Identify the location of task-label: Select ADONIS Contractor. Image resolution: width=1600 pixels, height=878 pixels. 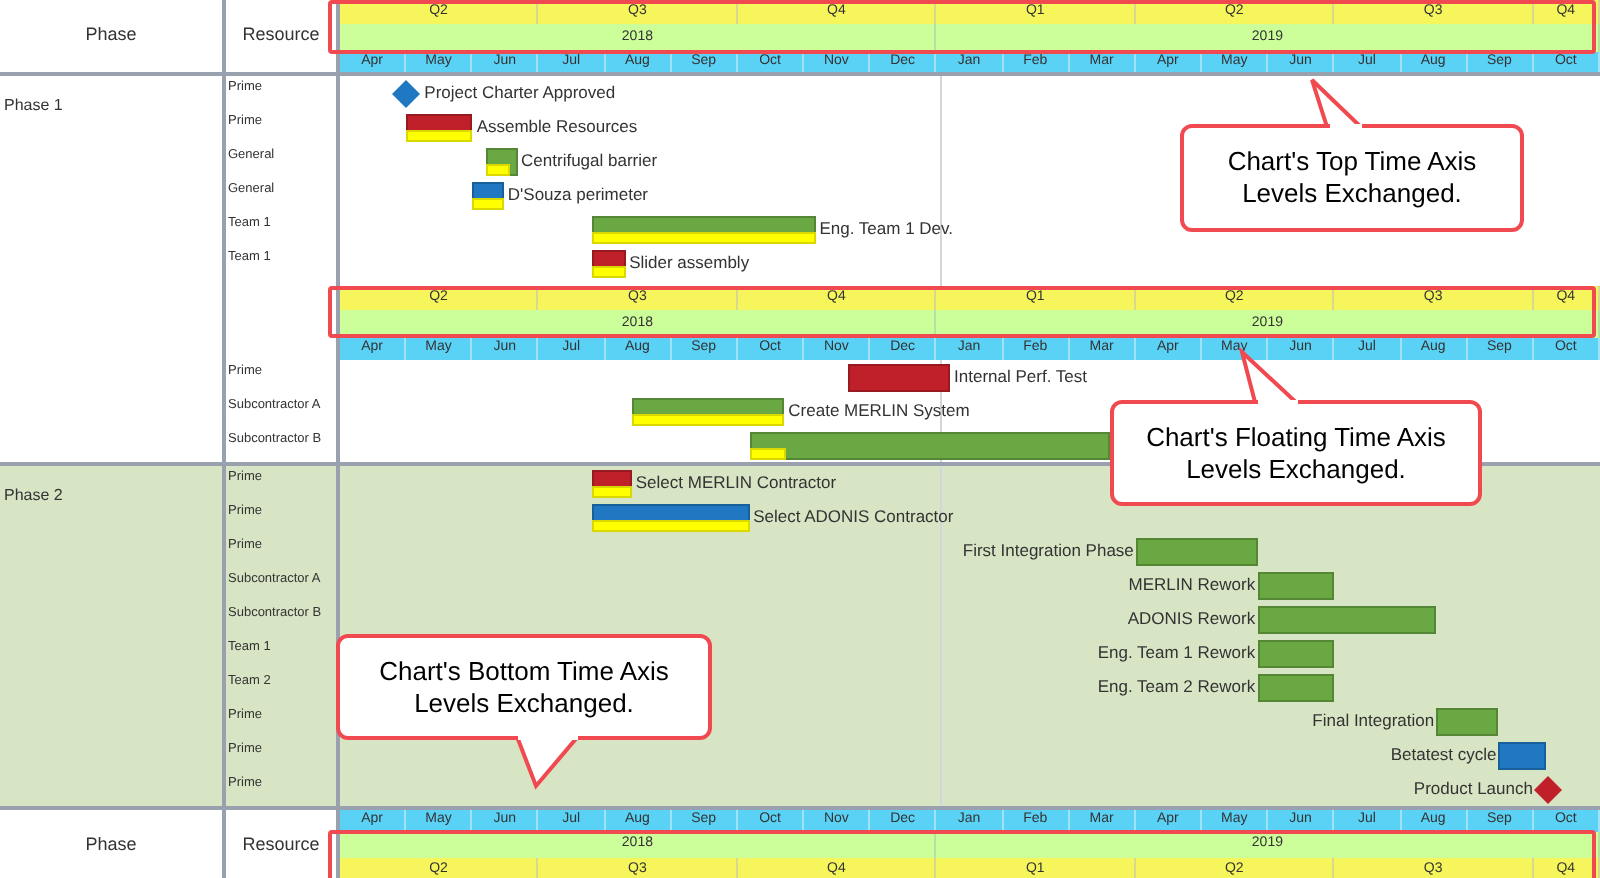
(853, 517).